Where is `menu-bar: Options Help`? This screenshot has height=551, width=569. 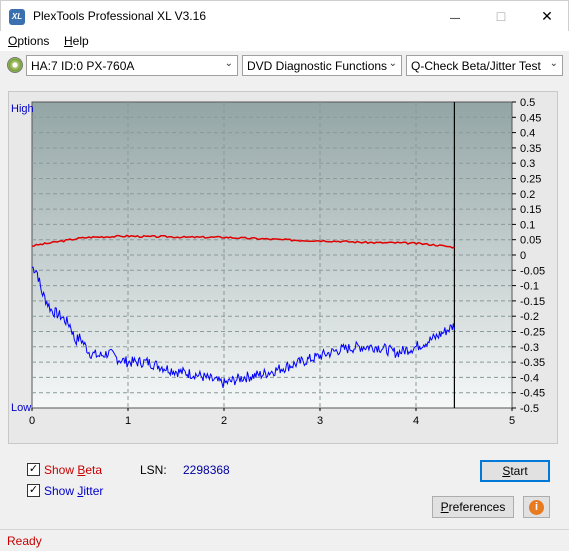 menu-bar: Options Help is located at coordinates (284, 41).